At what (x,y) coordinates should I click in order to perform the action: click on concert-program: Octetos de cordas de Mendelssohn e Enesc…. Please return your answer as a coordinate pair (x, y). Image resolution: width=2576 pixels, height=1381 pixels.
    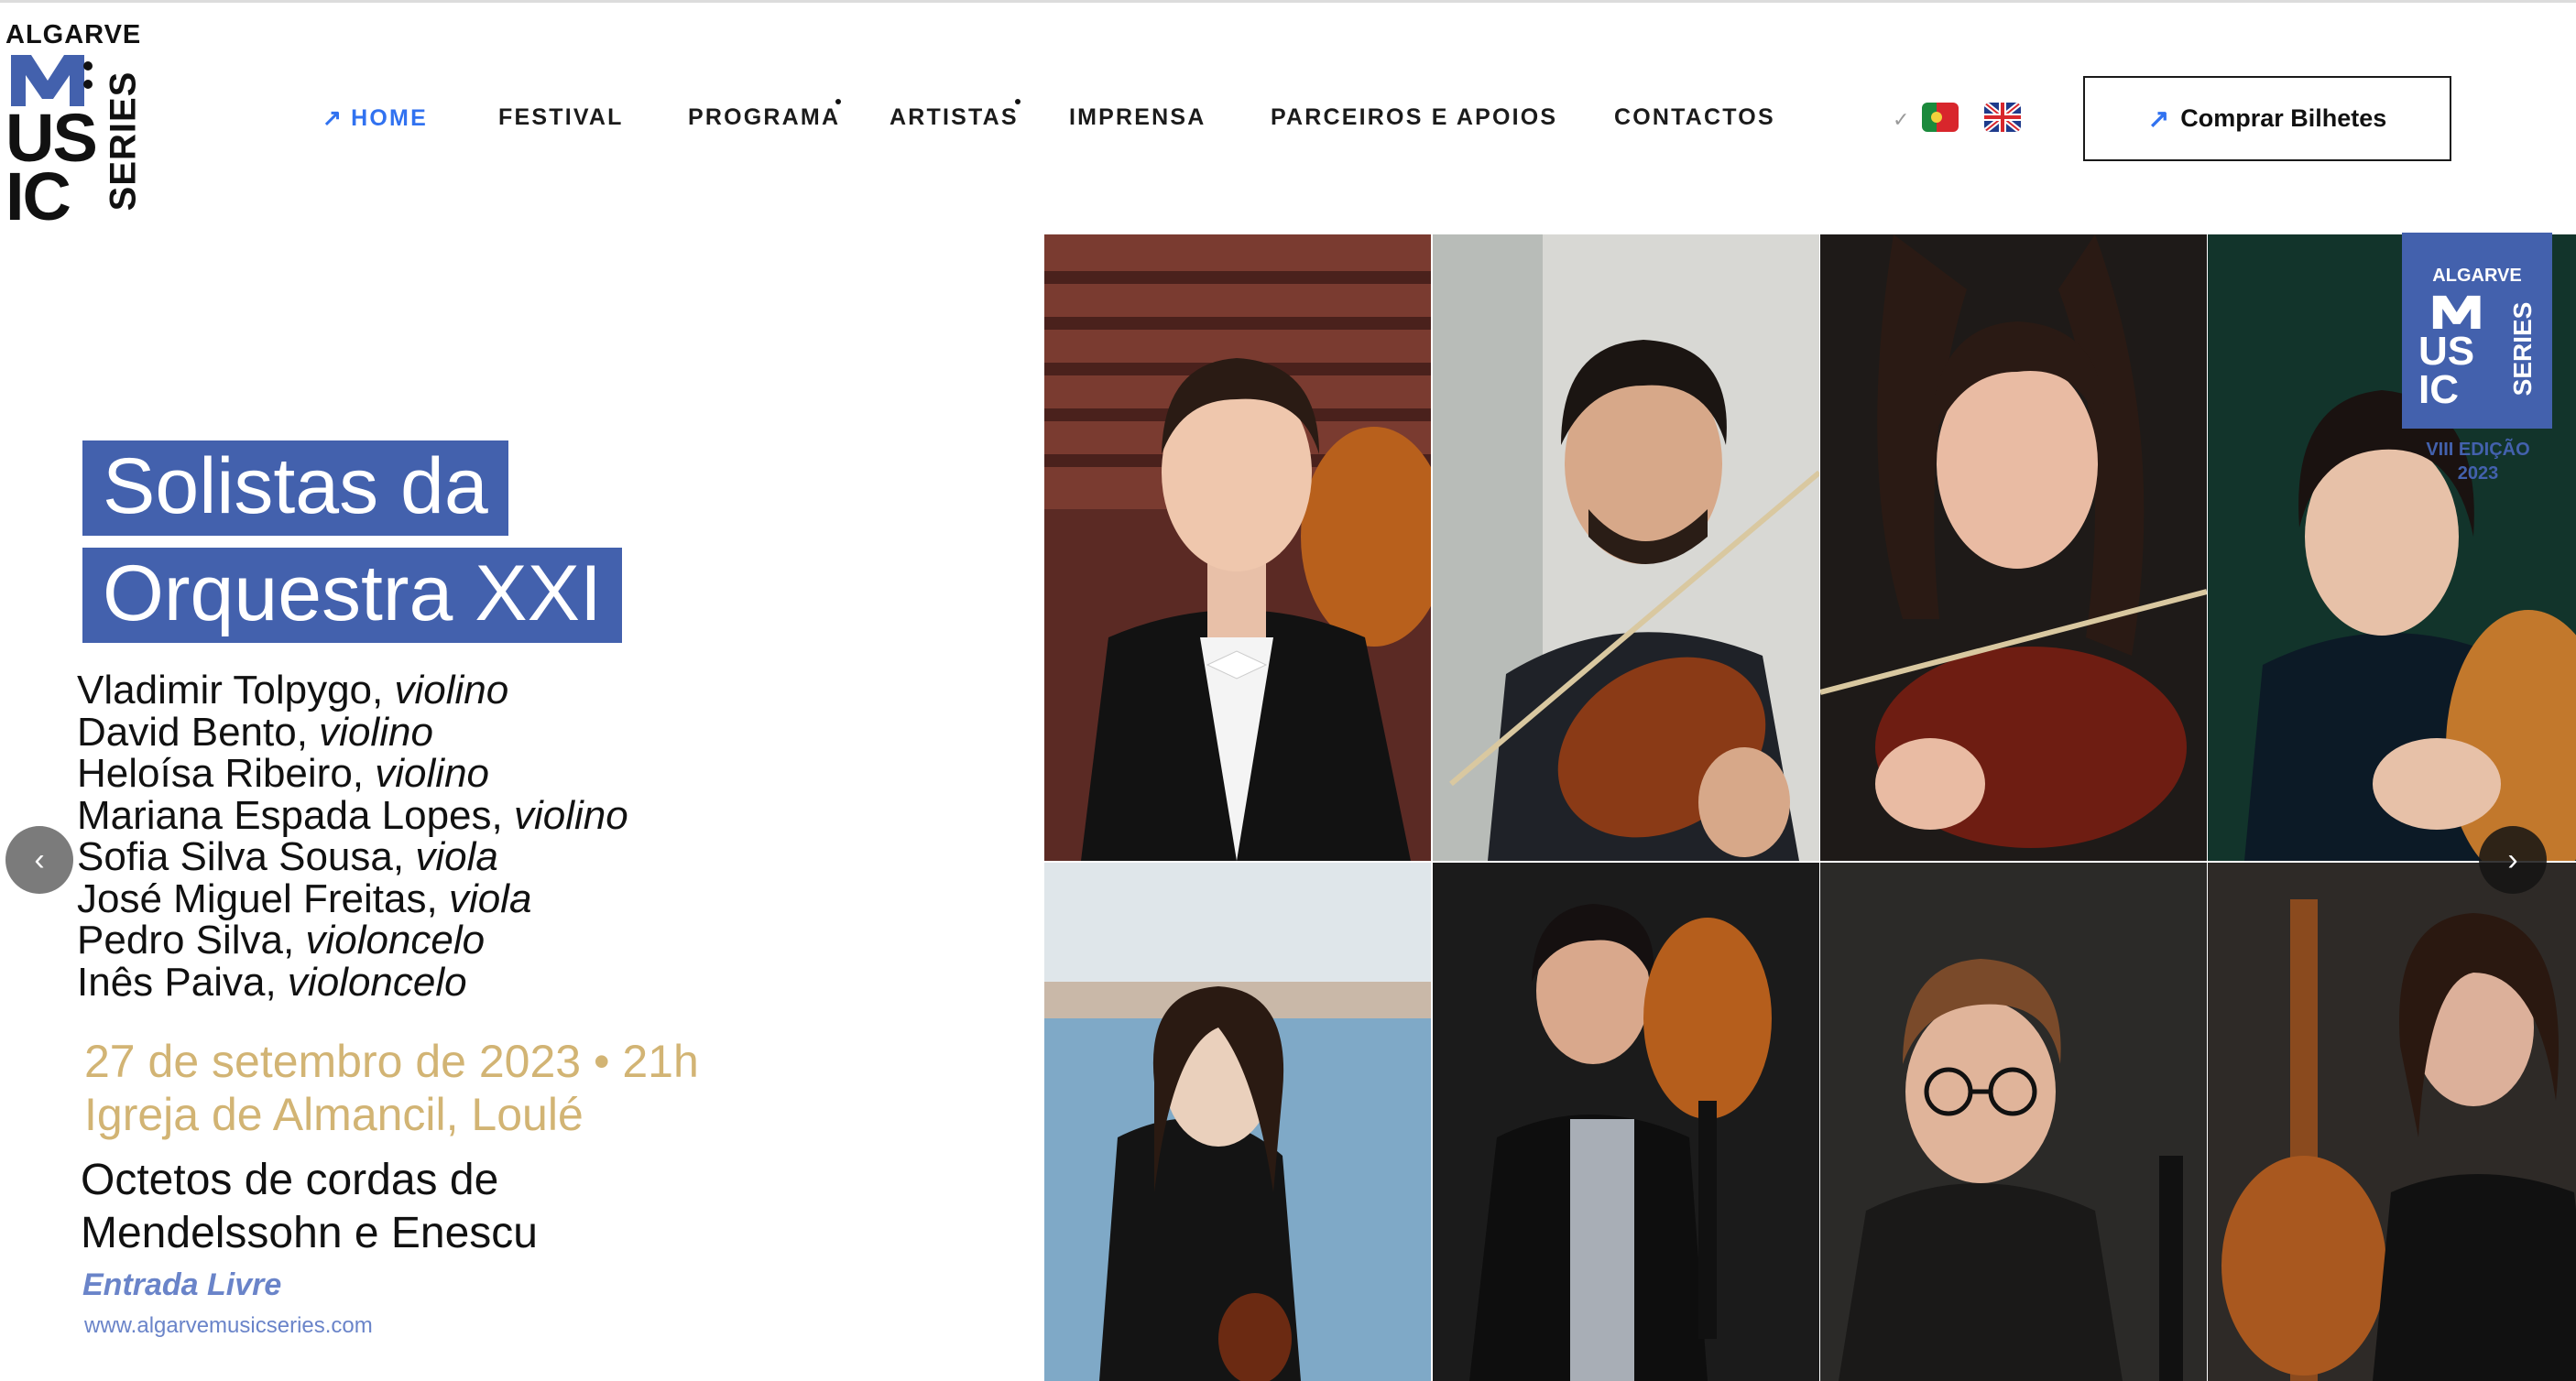
    Looking at the image, I should click on (310, 1206).